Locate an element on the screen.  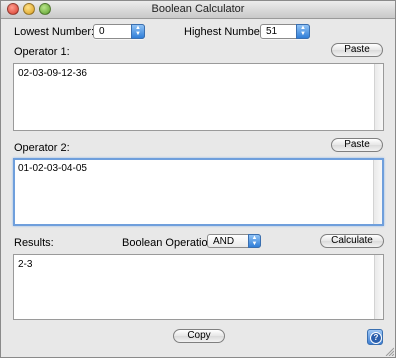
operator-2-scrollbar is located at coordinates (377, 192).